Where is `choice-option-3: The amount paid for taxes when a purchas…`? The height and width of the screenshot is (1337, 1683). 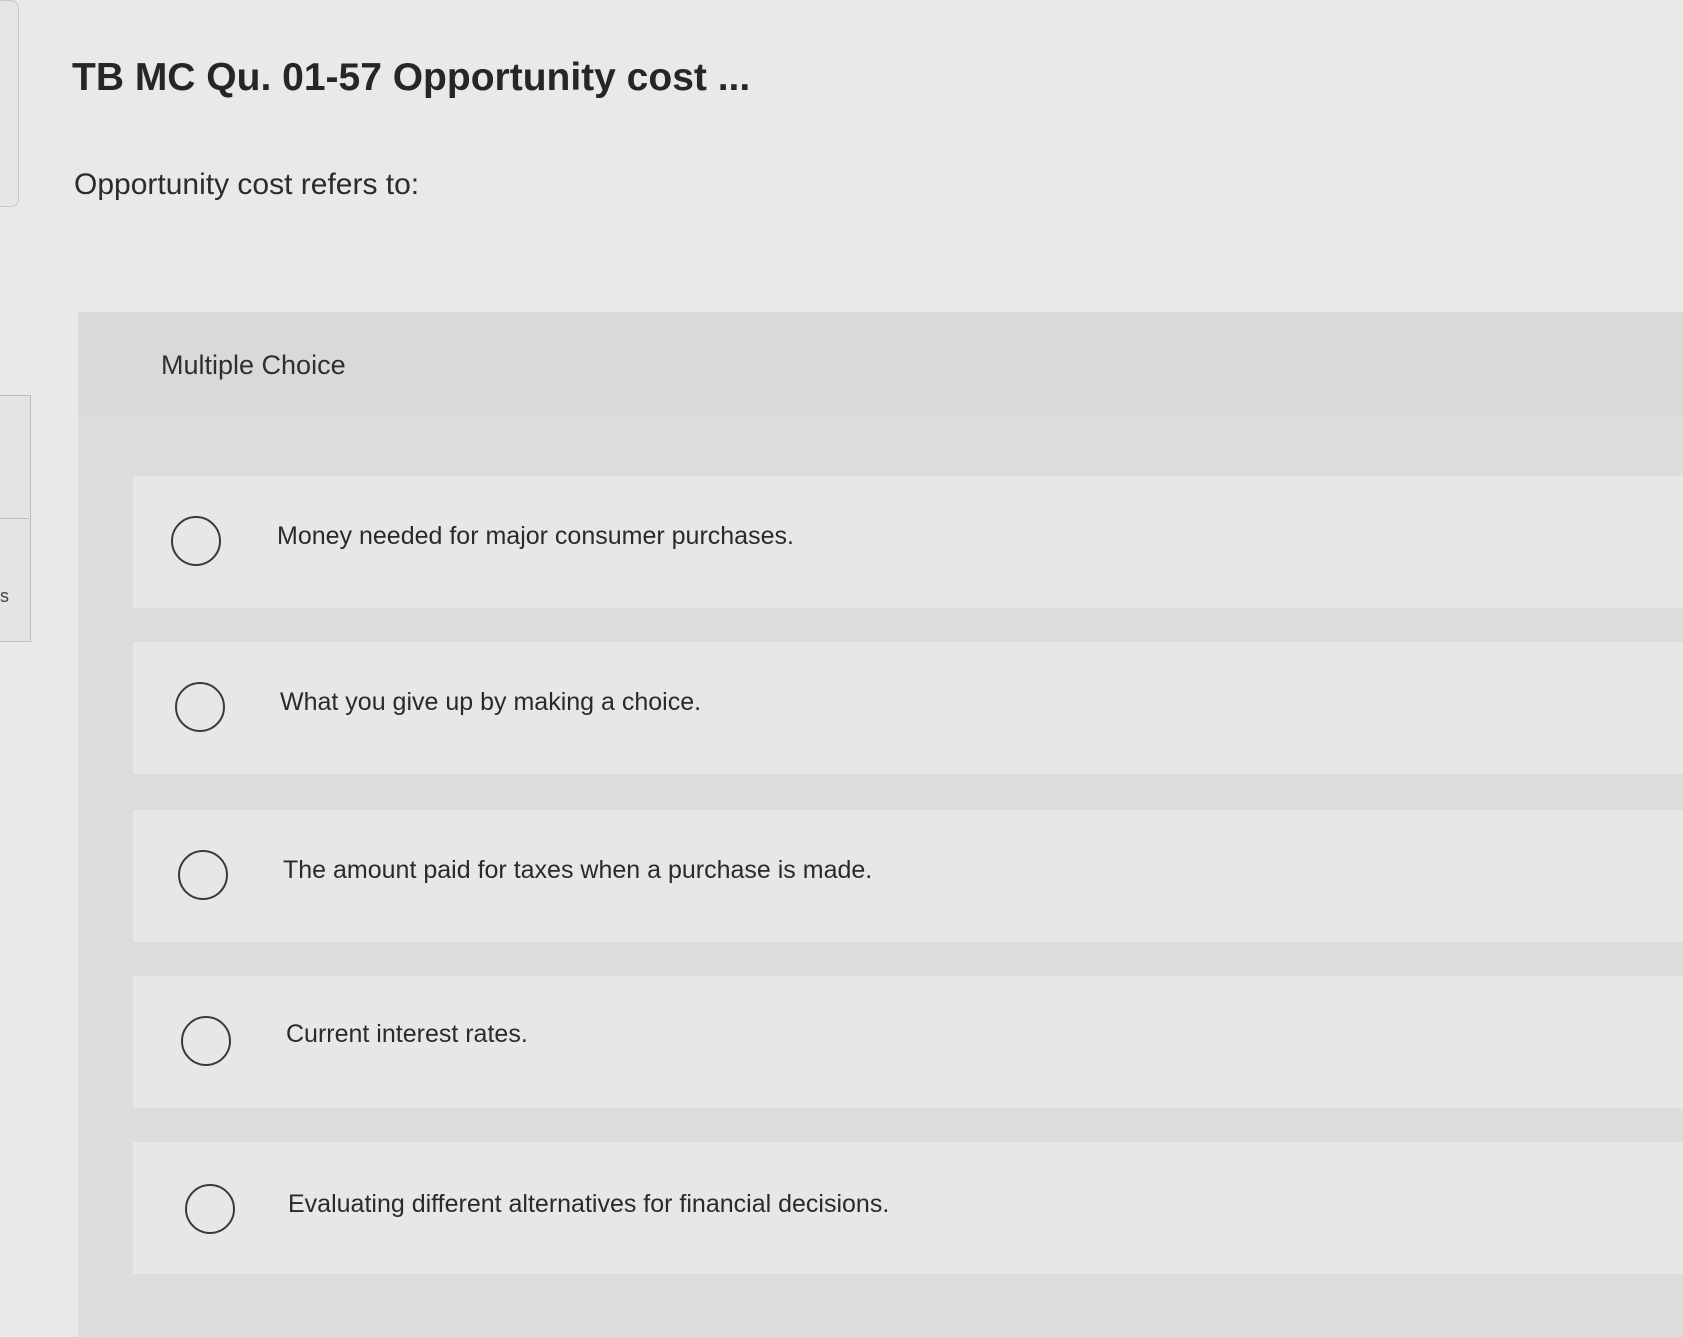
choice-option-3: The amount paid for taxes when a purchas… is located at coordinates (908, 876).